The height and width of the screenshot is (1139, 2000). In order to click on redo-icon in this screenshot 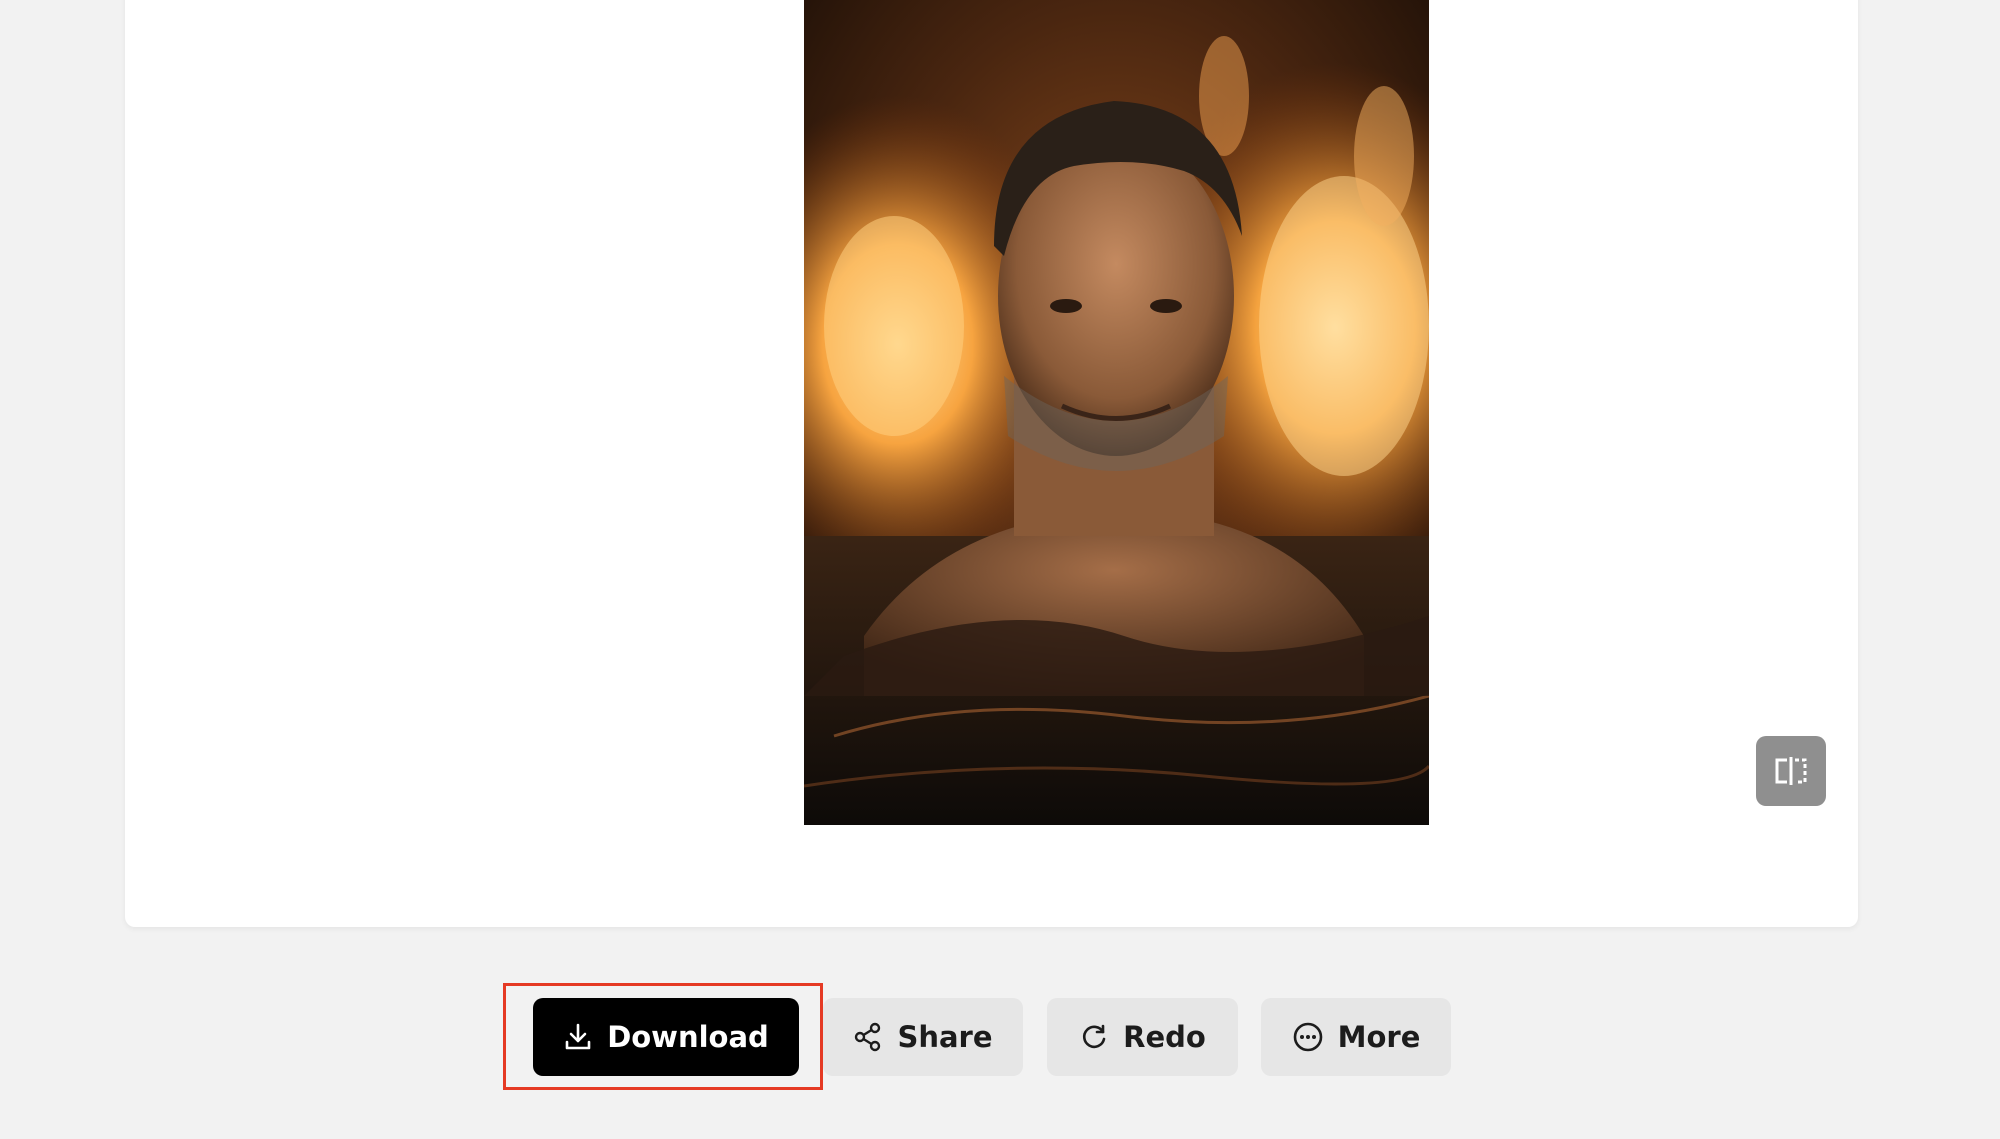, I will do `click(1094, 1037)`.